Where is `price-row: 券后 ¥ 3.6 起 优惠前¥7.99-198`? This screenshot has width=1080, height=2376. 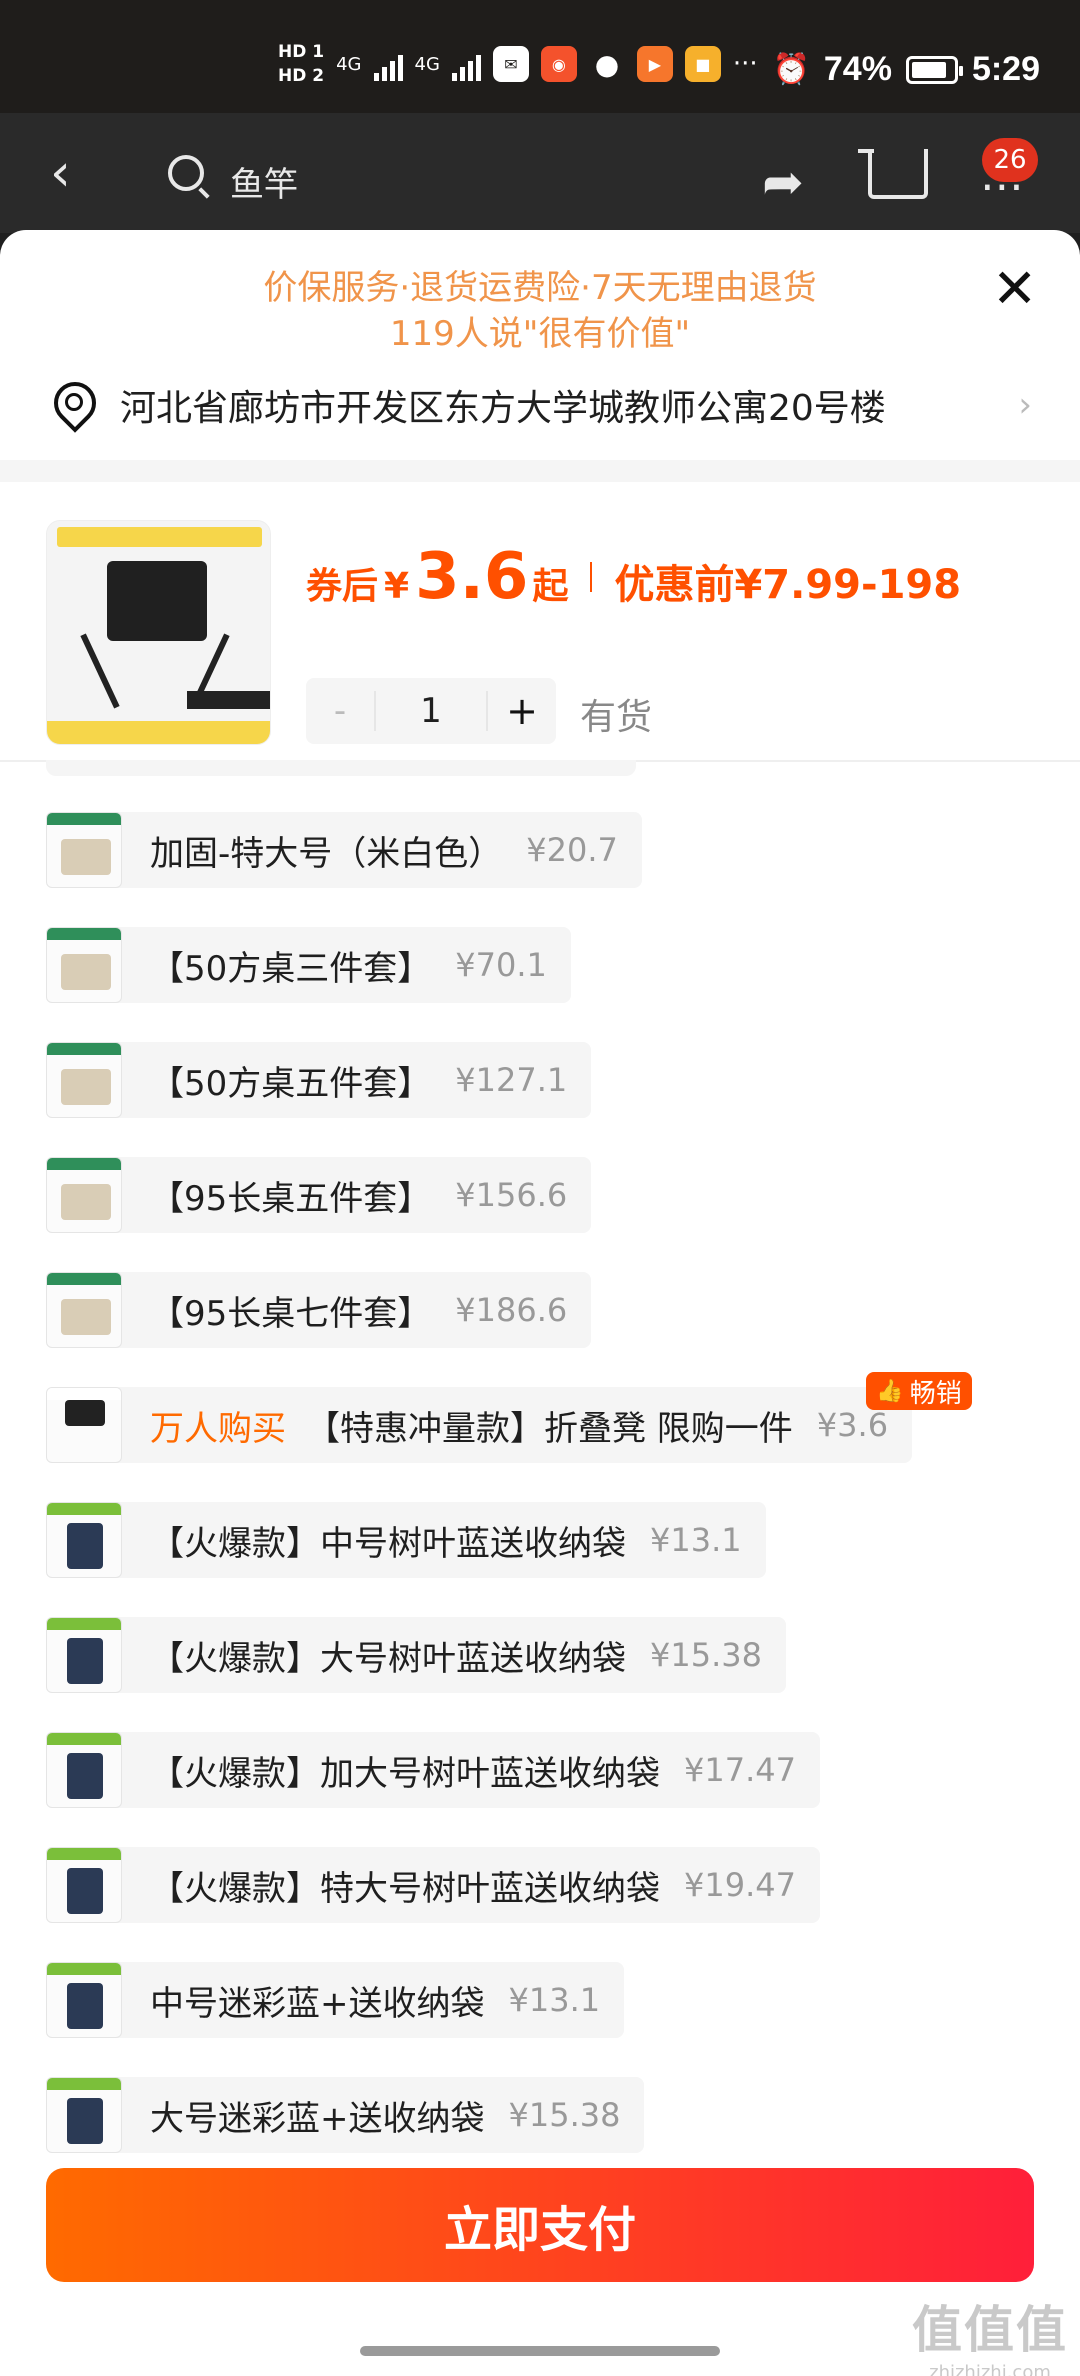
price-row: 券后 ¥ 3.6 起 优惠前¥7.99-198 is located at coordinates (633, 577).